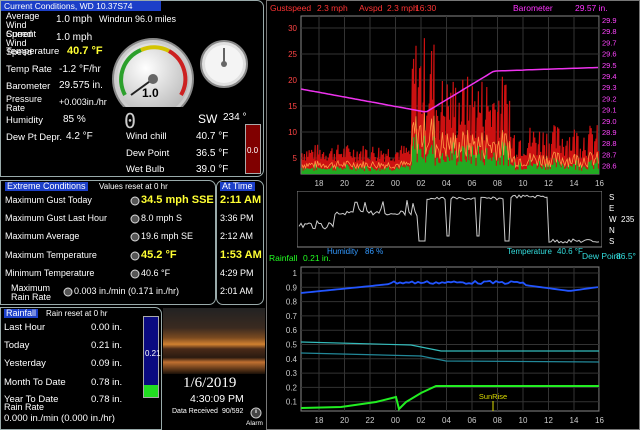 This screenshot has width=640, height=430. Describe the element at coordinates (254, 424) in the screenshot. I see `alarm-label: Alarm` at that location.